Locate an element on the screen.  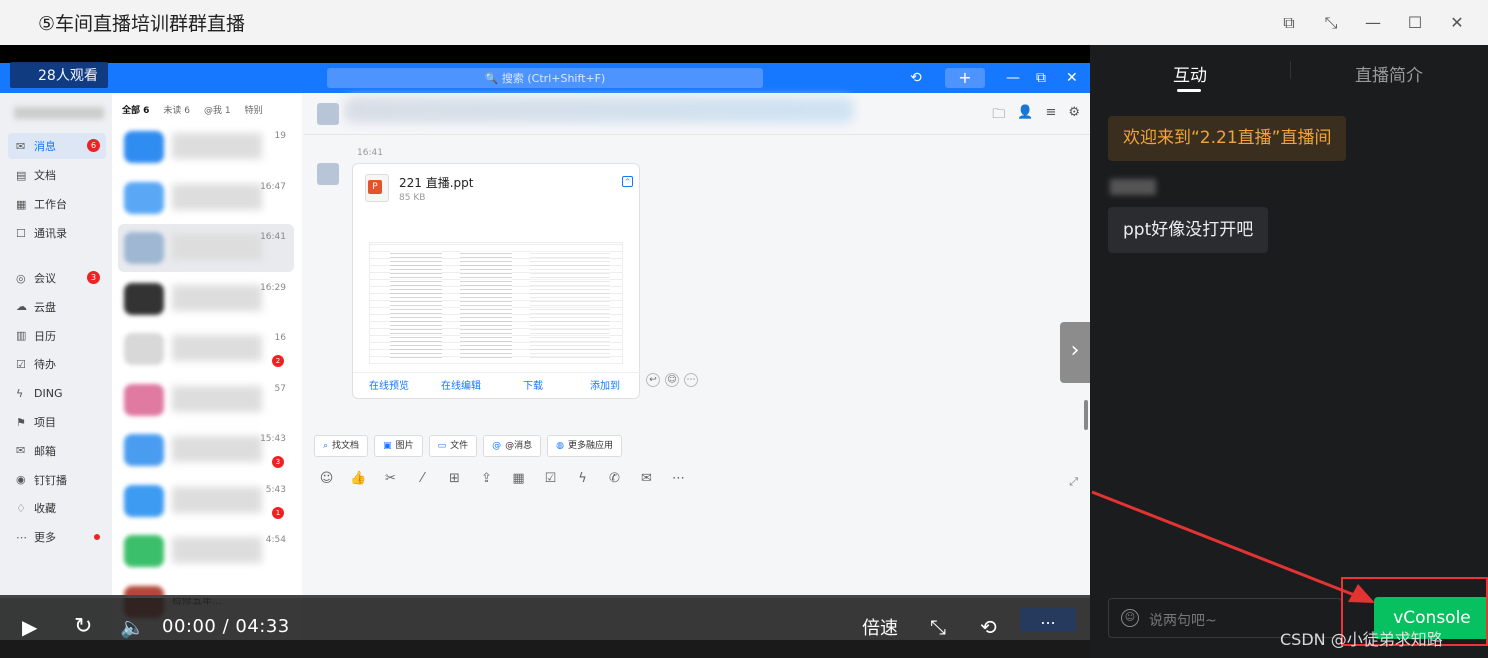
rotate-icon: ⟲ is located at coordinates (988, 626).